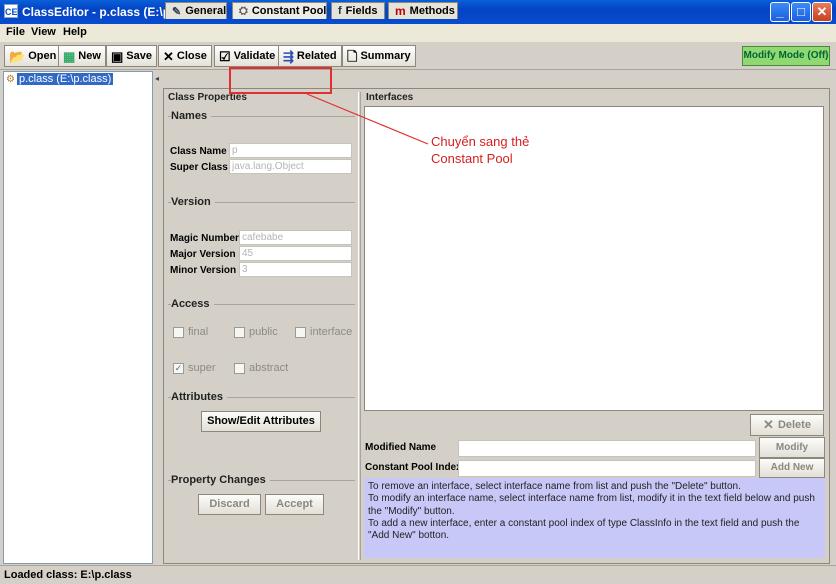 The height and width of the screenshot is (584, 836). Describe the element at coordinates (11, 11) in the screenshot. I see `app-icon: CE` at that location.